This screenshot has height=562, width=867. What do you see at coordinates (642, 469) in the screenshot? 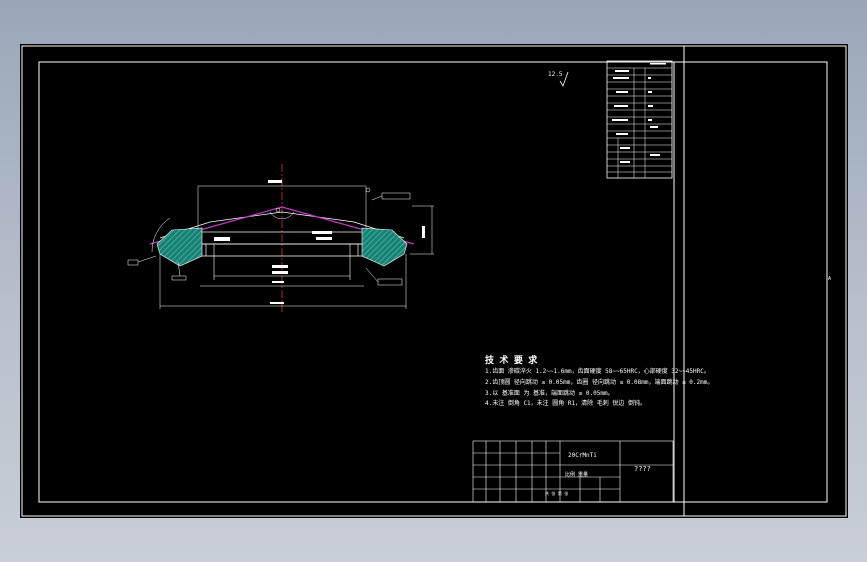
I see `title-block-part-name: ????` at bounding box center [642, 469].